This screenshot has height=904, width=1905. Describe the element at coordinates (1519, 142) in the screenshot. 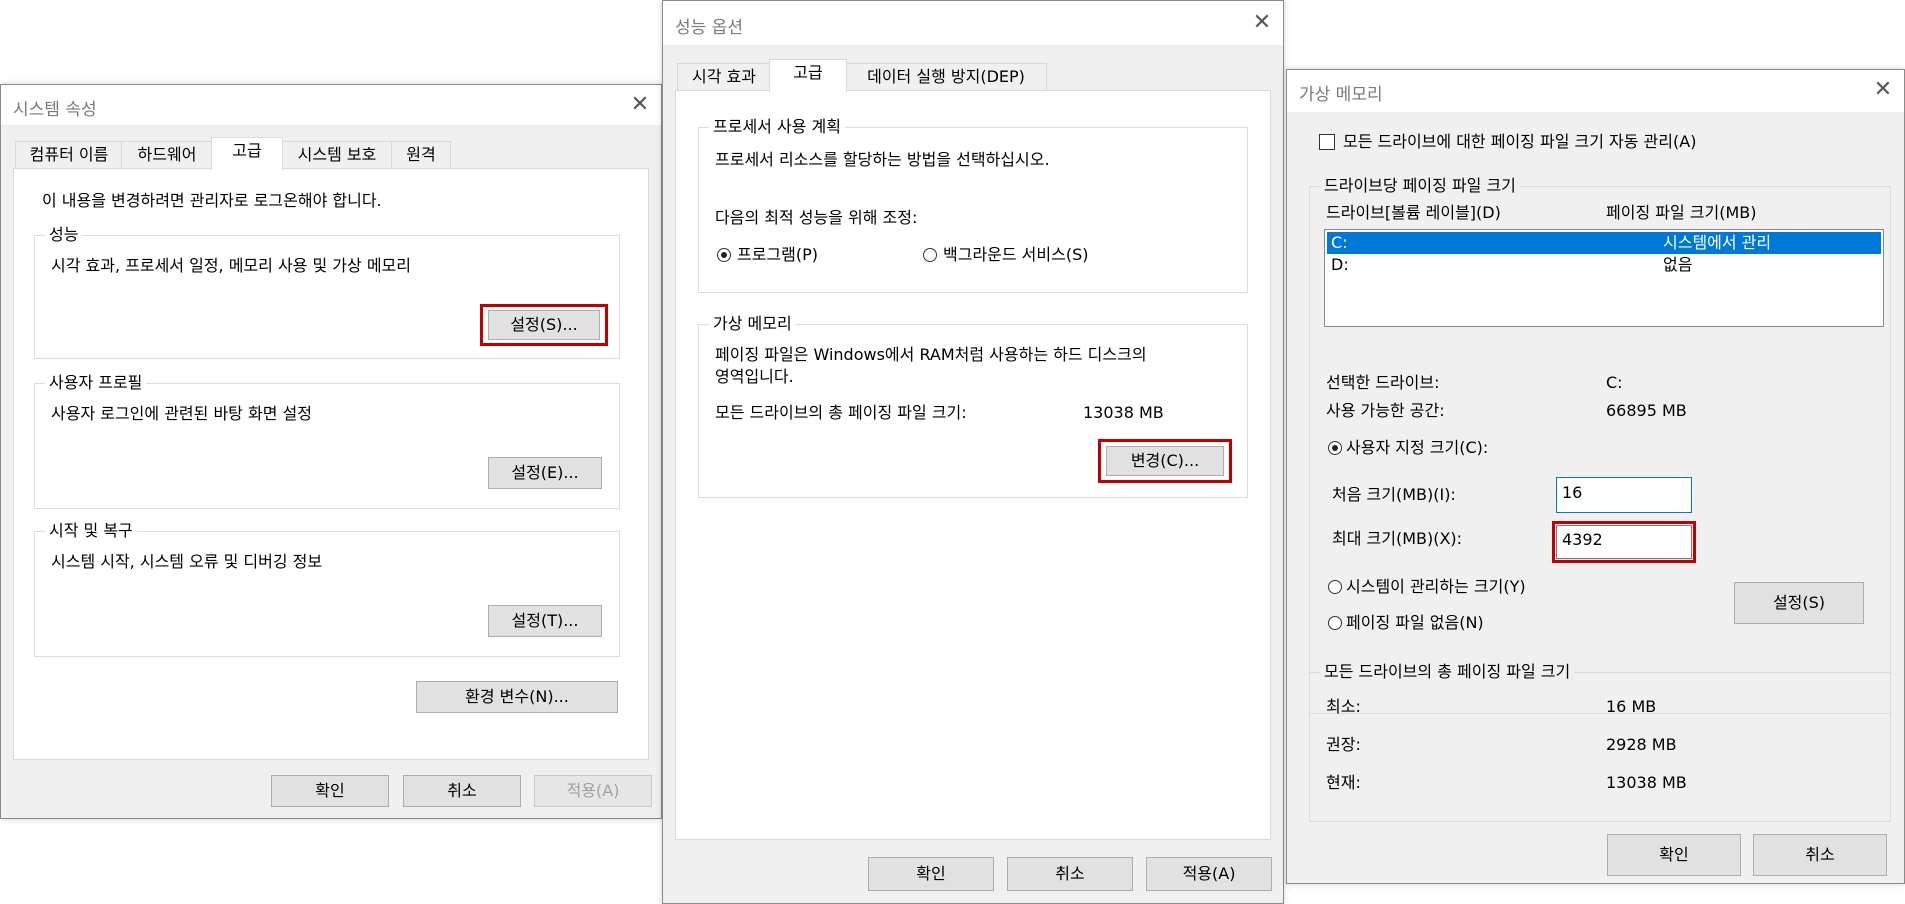

I see `auto-manage-label: 모든 드라이브에 대한 페이징 파일 크기 자동 관리(A)` at that location.